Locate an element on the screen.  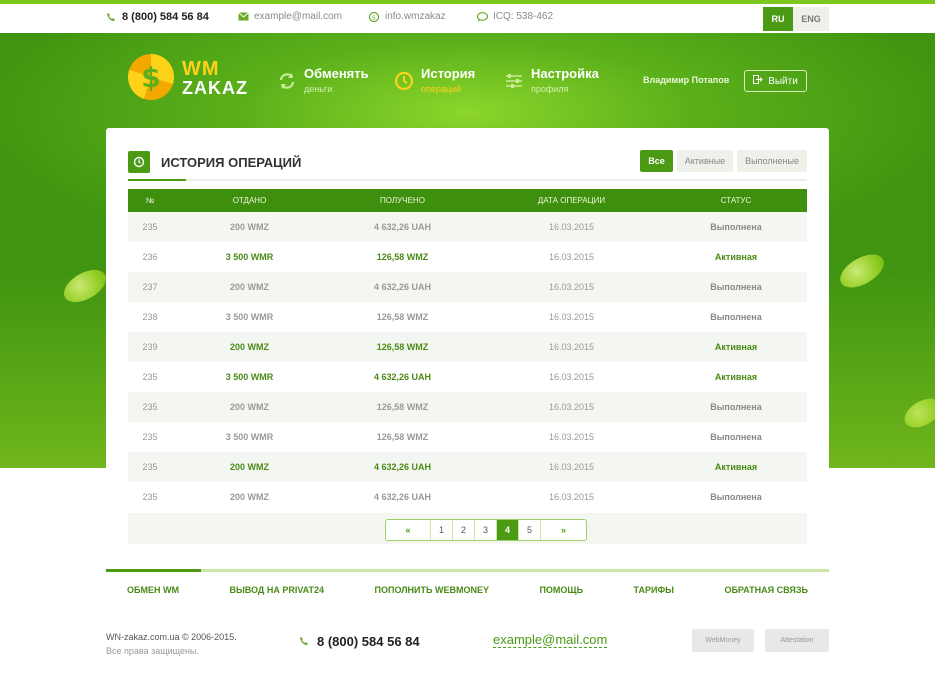
top-phone-text: 8 (800) 584 56 84 is located at coordinates (165, 17).